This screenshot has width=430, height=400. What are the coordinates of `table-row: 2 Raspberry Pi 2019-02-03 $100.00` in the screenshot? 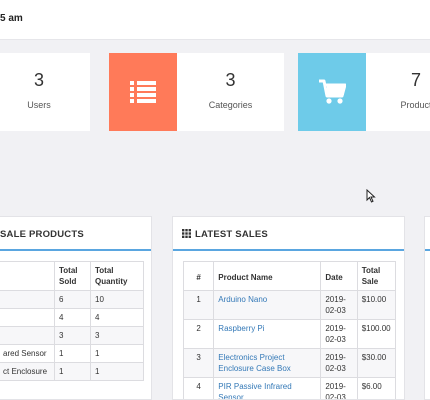 It's located at (289, 334).